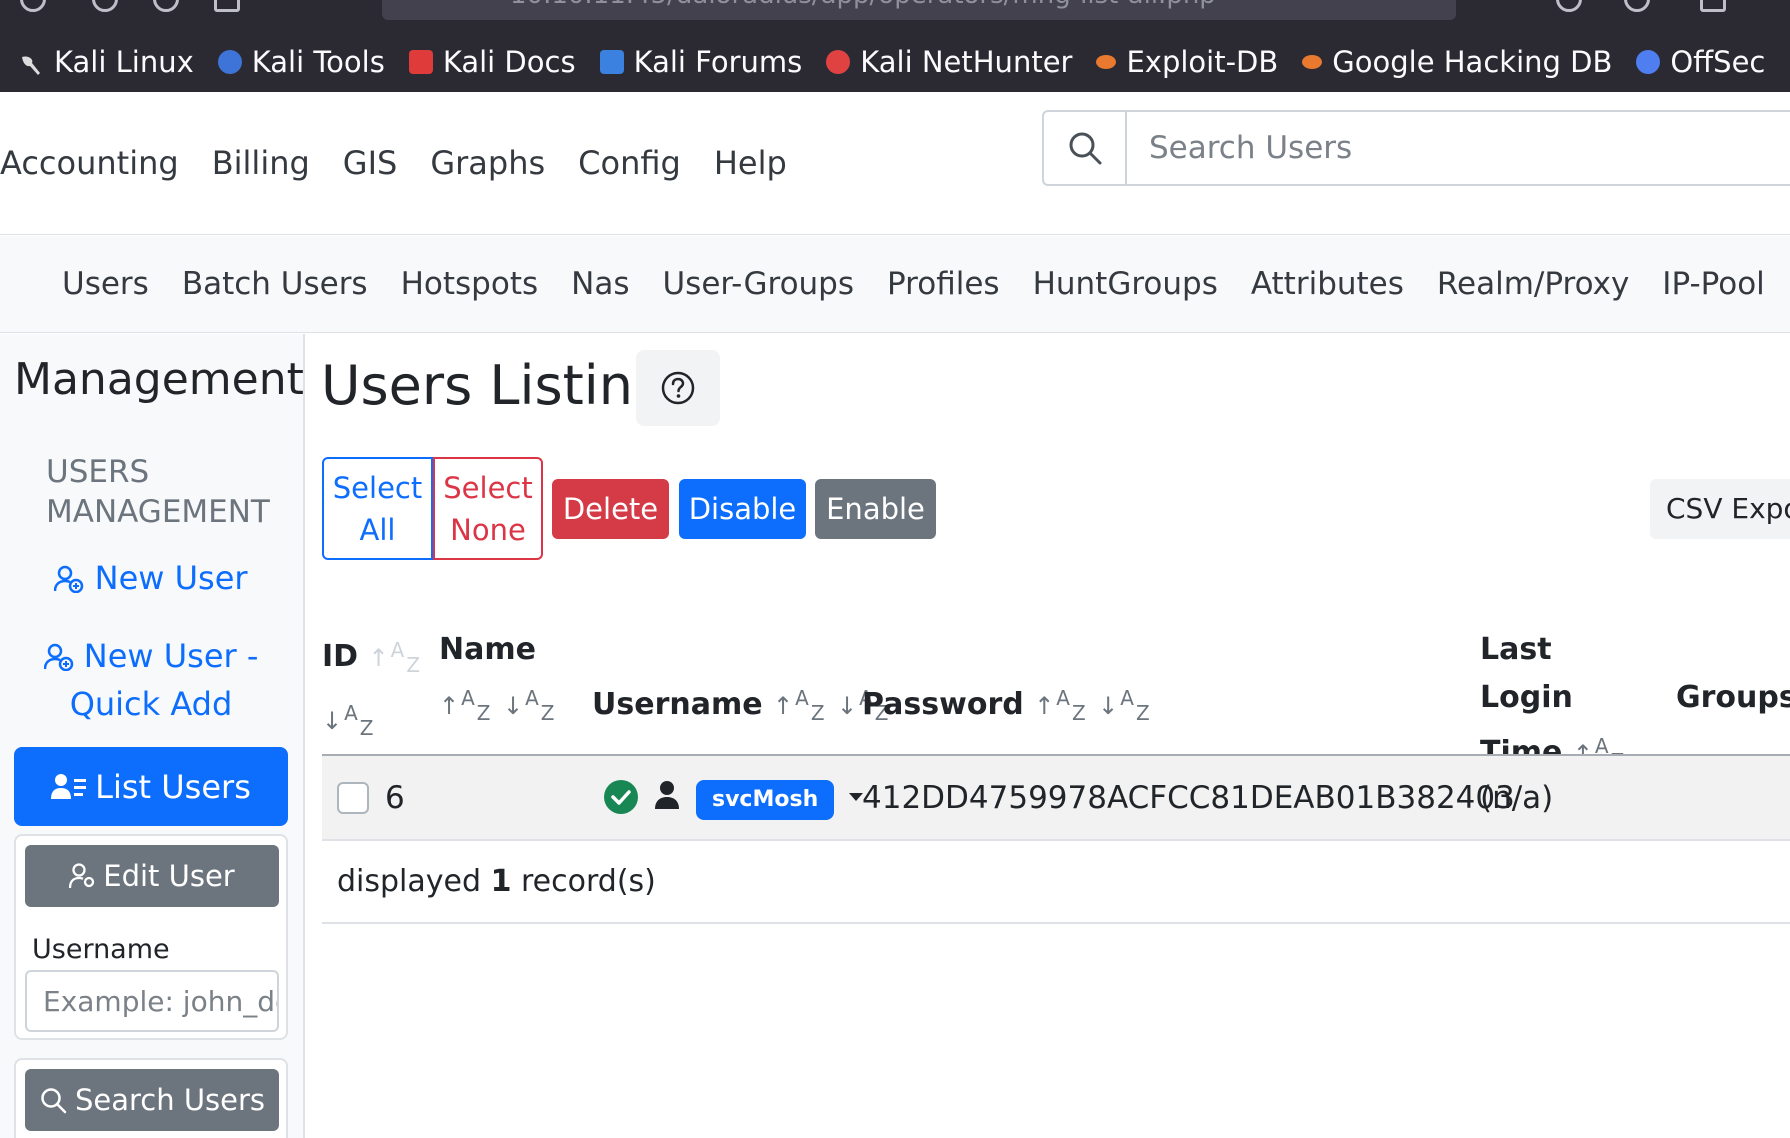 The height and width of the screenshot is (1138, 1790). Describe the element at coordinates (741, 705) in the screenshot. I see `column-header-username: Username ↑AZ ↓AZ` at that location.